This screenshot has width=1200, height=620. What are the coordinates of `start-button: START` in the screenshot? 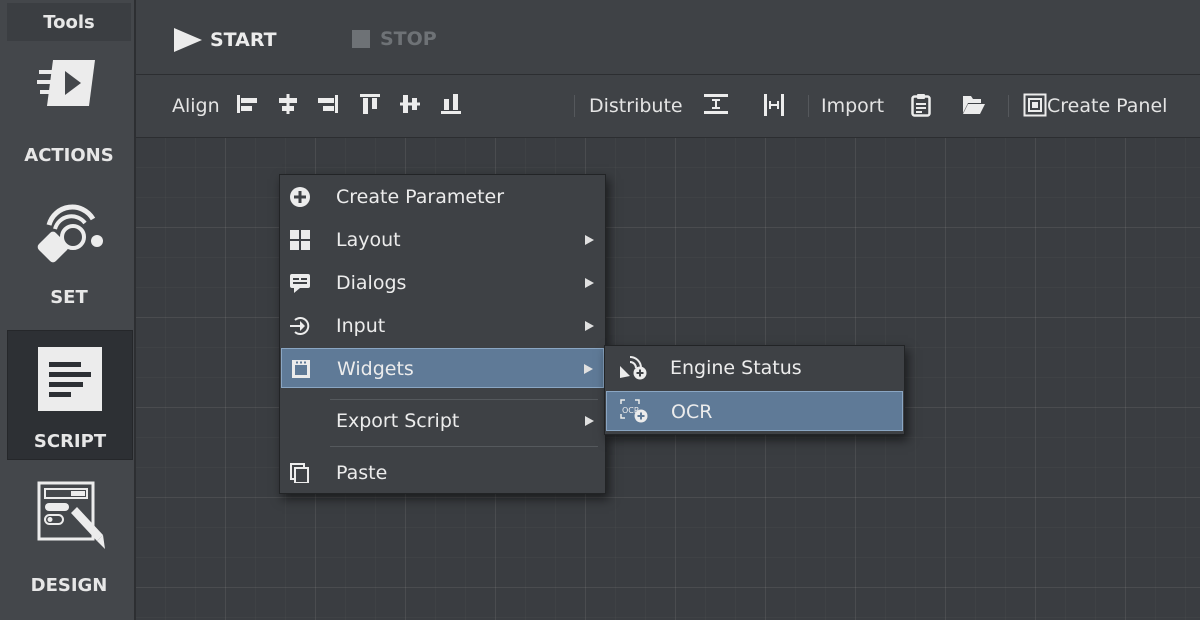 It's located at (225, 40).